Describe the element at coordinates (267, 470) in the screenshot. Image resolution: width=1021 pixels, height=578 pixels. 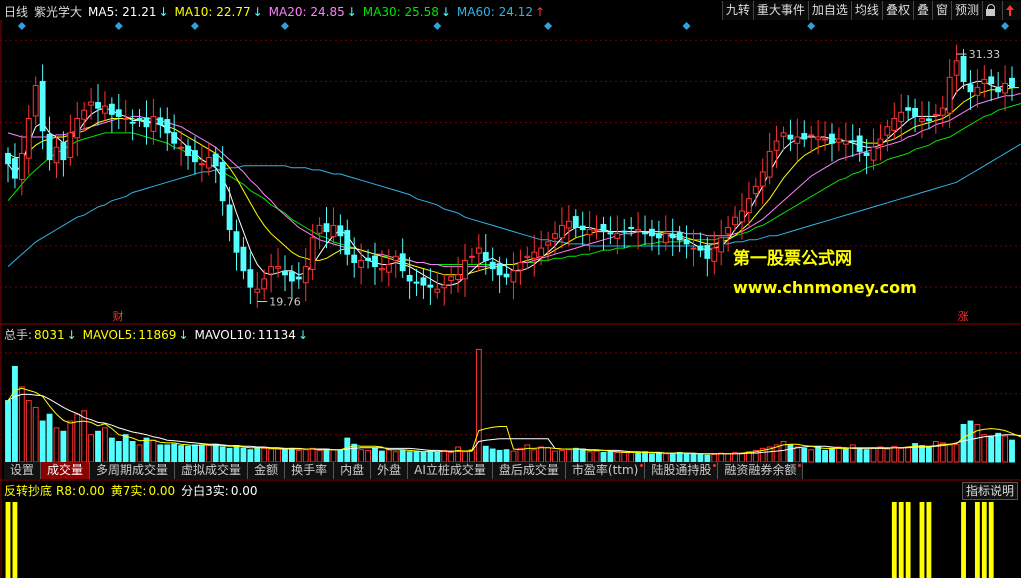
I see `tab-amount: 金额` at that location.